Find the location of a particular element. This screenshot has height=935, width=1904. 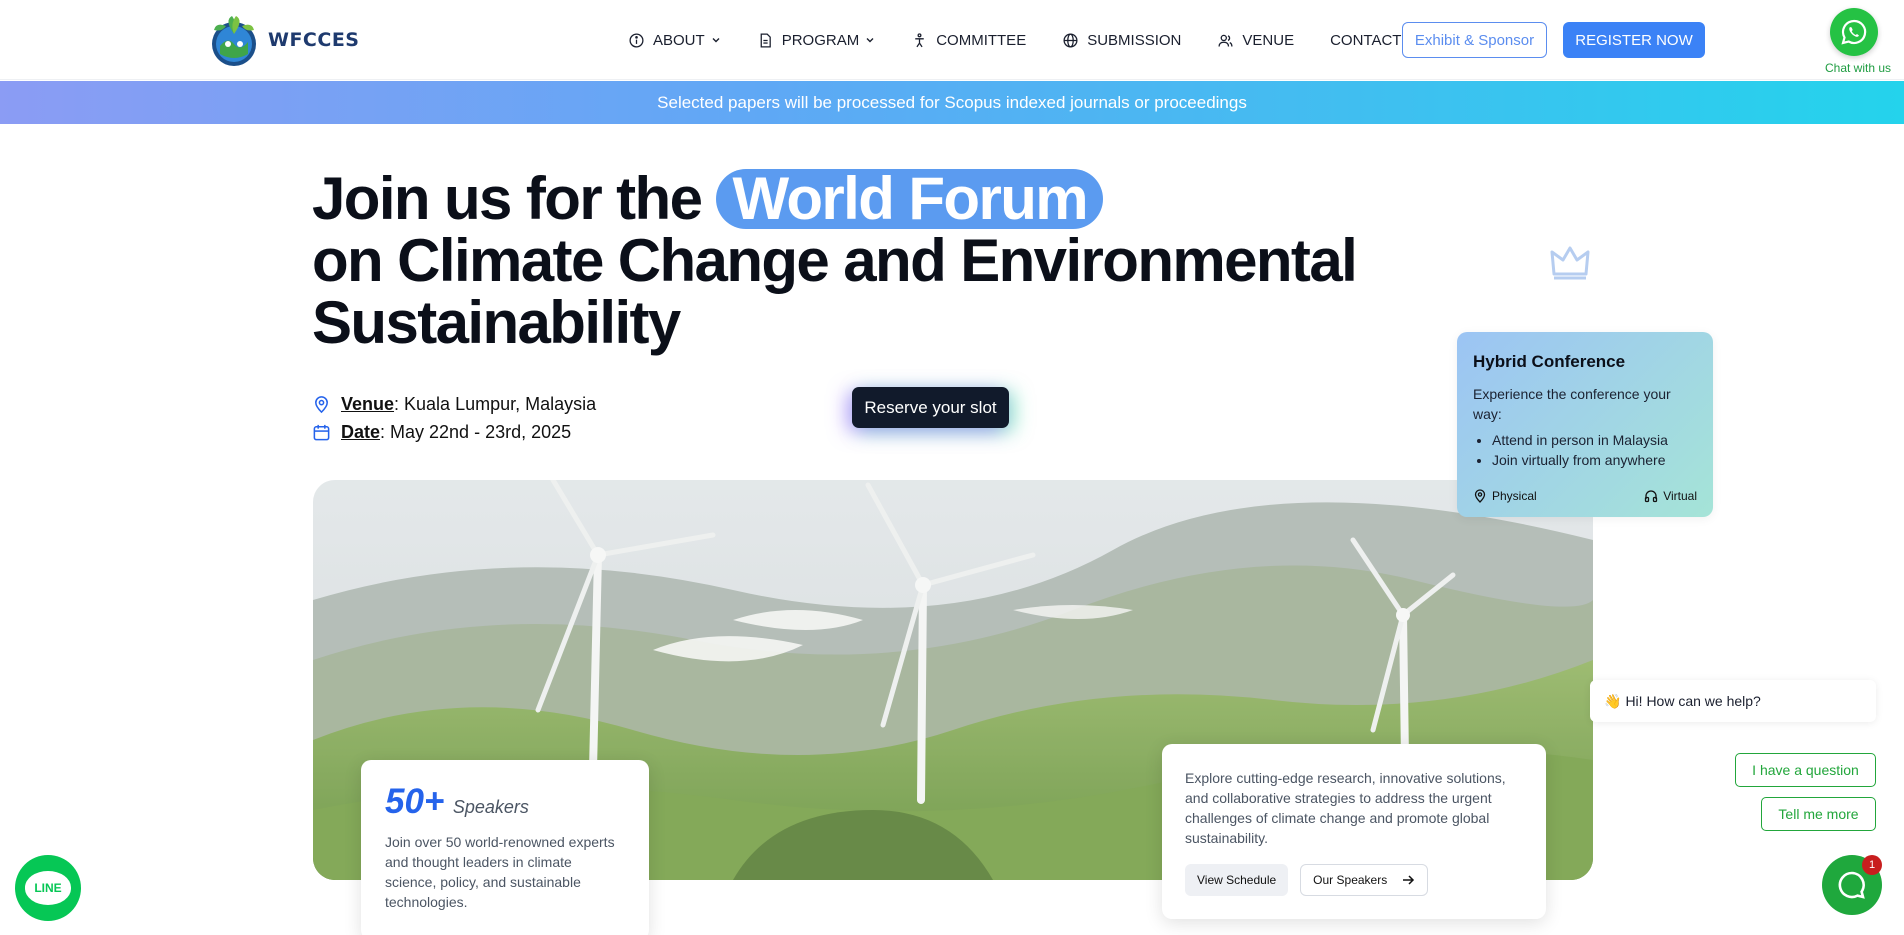

physical-tag: Physical is located at coordinates (1505, 496).